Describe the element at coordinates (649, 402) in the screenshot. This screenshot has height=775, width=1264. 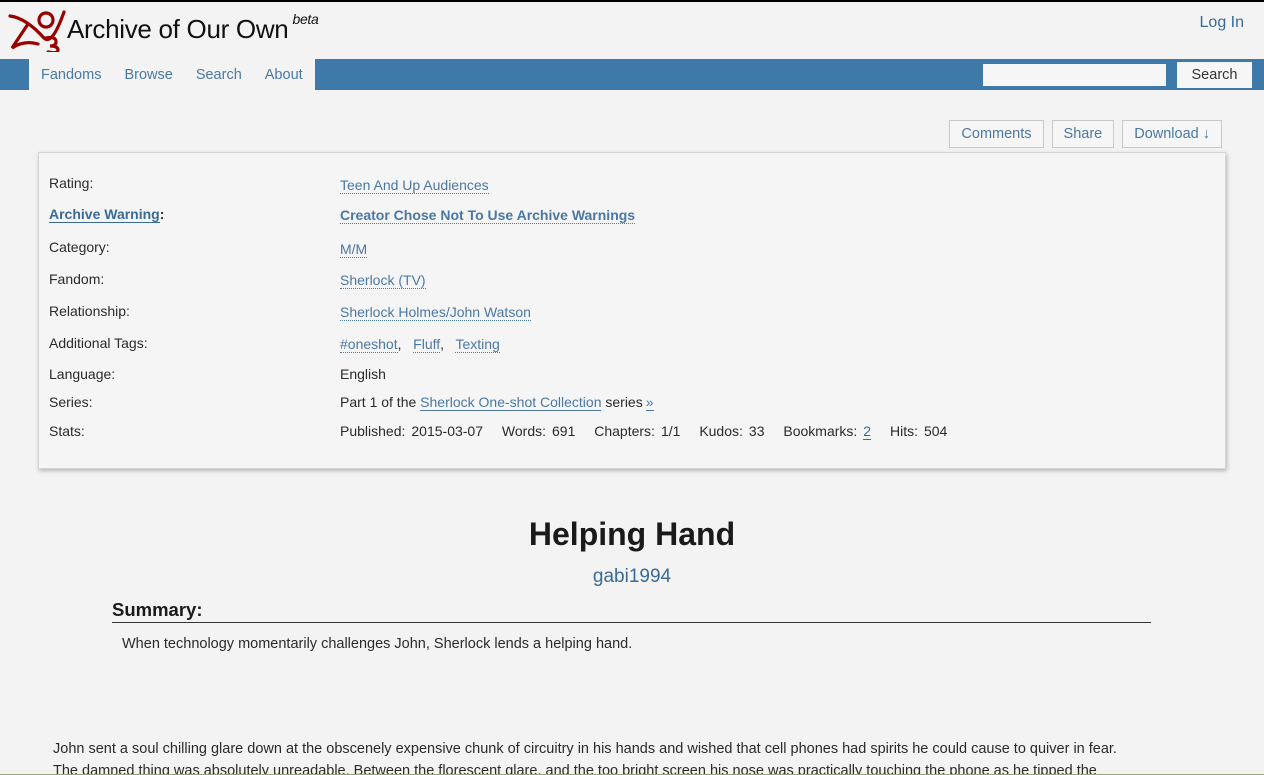
I see `series-next-link: »` at that location.